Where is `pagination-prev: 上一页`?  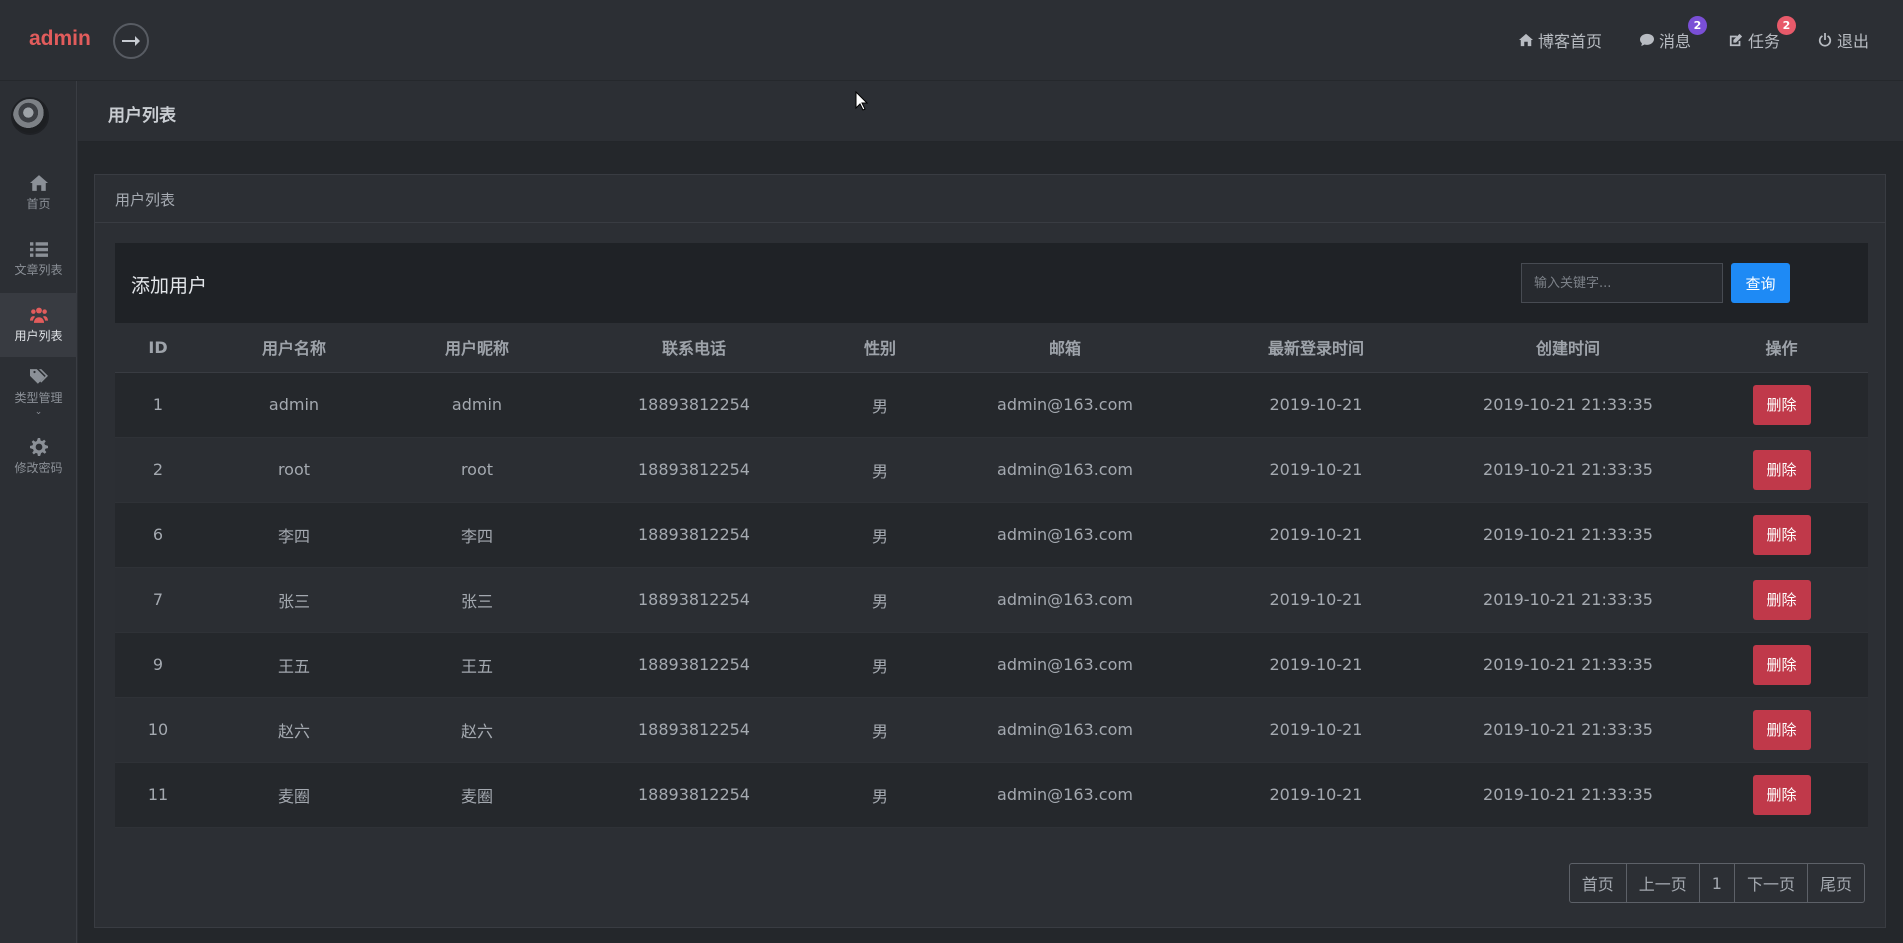
pagination-prev: 上一页 is located at coordinates (1663, 883).